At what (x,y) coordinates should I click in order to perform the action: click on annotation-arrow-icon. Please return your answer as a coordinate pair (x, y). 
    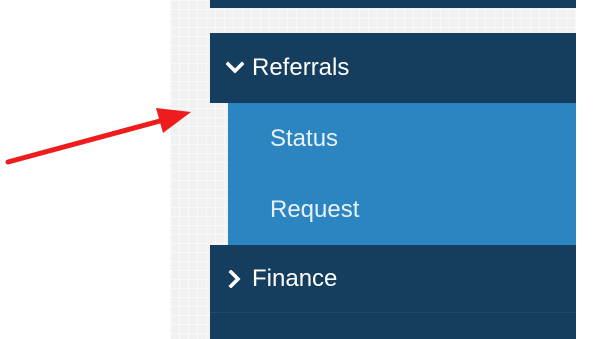
    Looking at the image, I should click on (98, 136).